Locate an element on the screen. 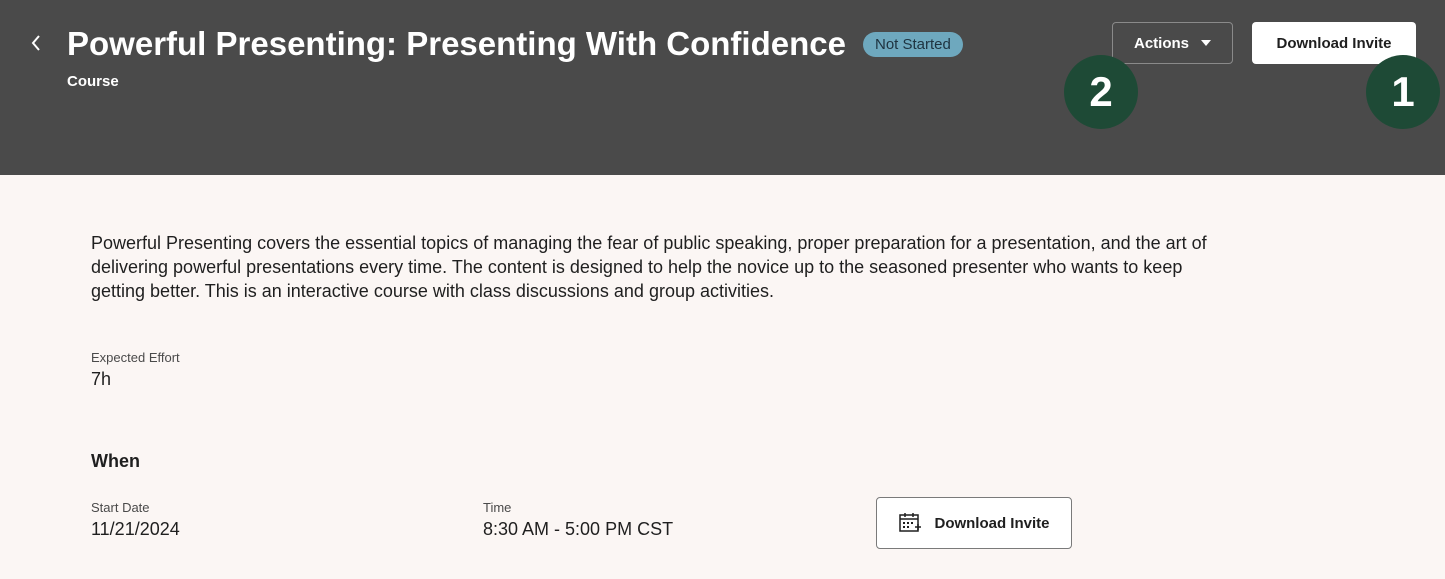  start-date-label: Start Date is located at coordinates (120, 507).